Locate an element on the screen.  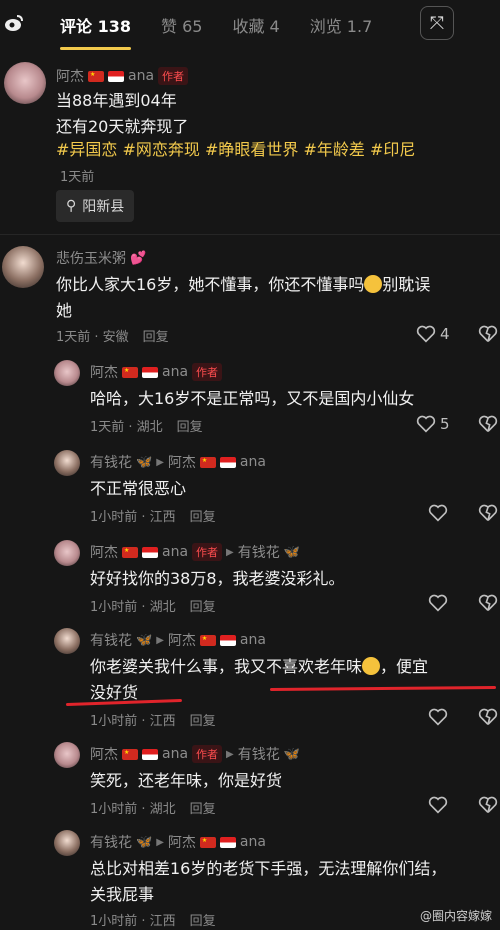
comment-text-cont: 关我屁事 is located at coordinates (122, 894).